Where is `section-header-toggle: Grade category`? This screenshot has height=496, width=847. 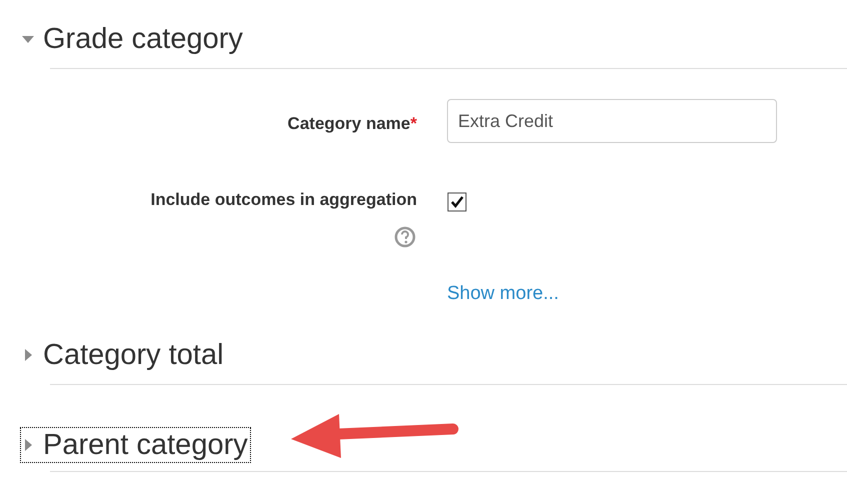 section-header-toggle: Grade category is located at coordinates (133, 39).